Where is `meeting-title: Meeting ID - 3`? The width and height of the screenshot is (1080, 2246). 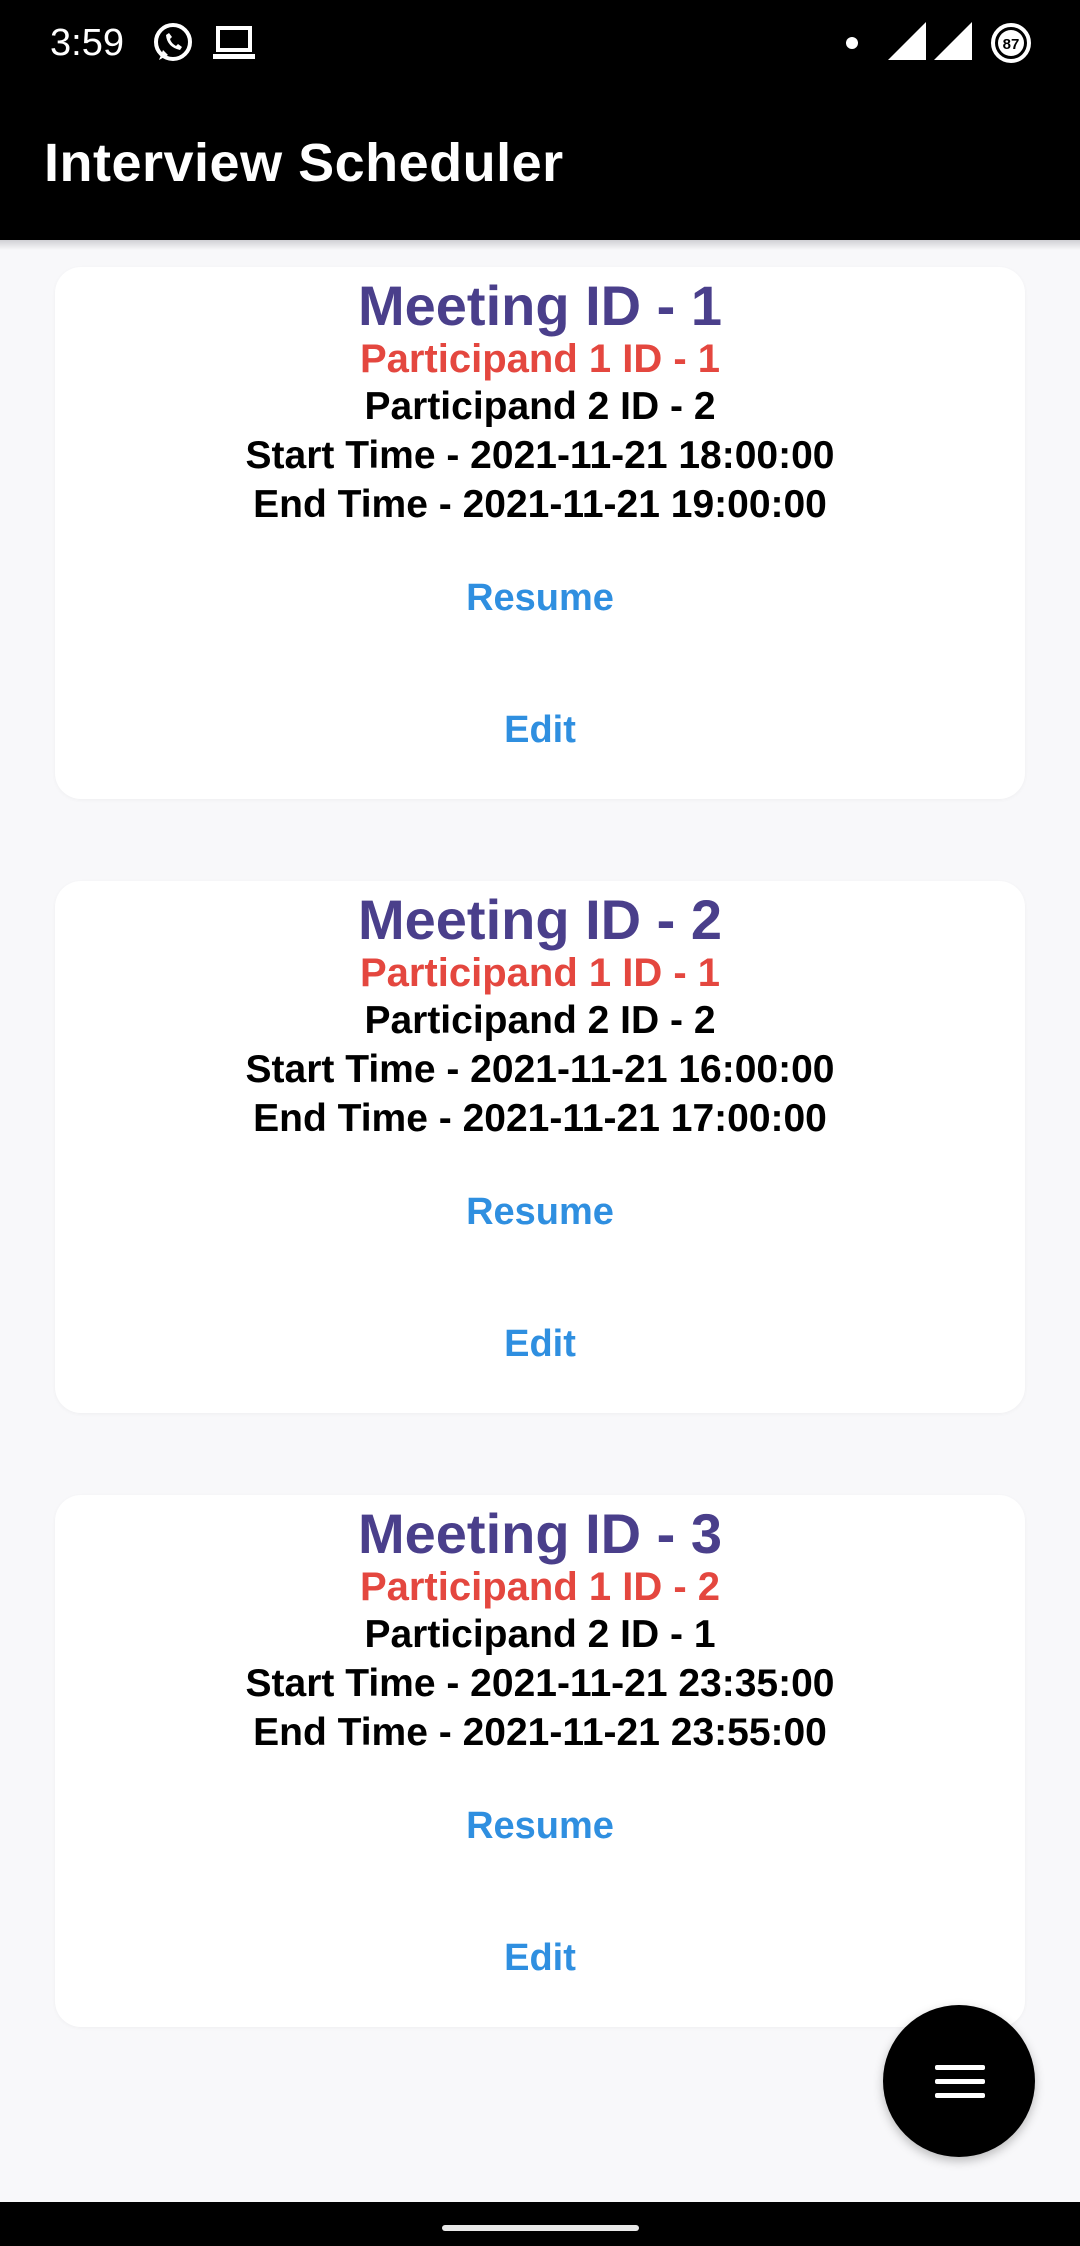 meeting-title: Meeting ID - 3 is located at coordinates (540, 1533).